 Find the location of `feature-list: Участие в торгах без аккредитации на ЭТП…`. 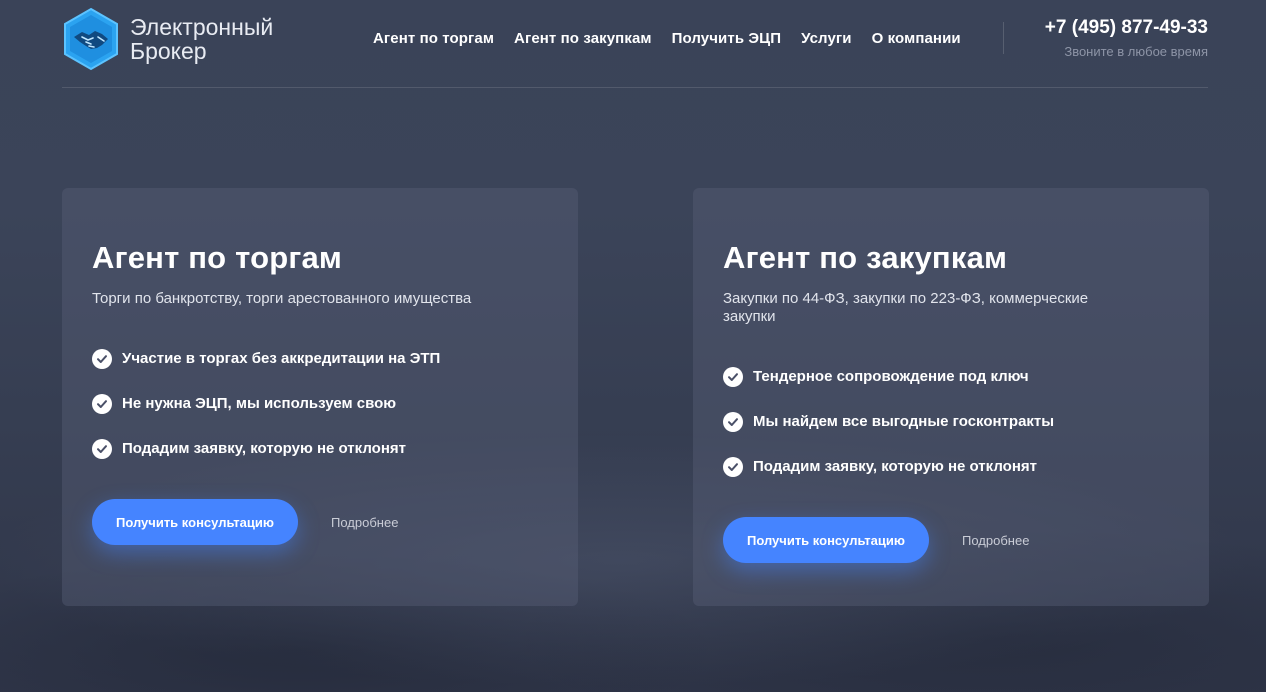

feature-list: Участие в торгах без аккредитации на ЭТП… is located at coordinates (320, 403).